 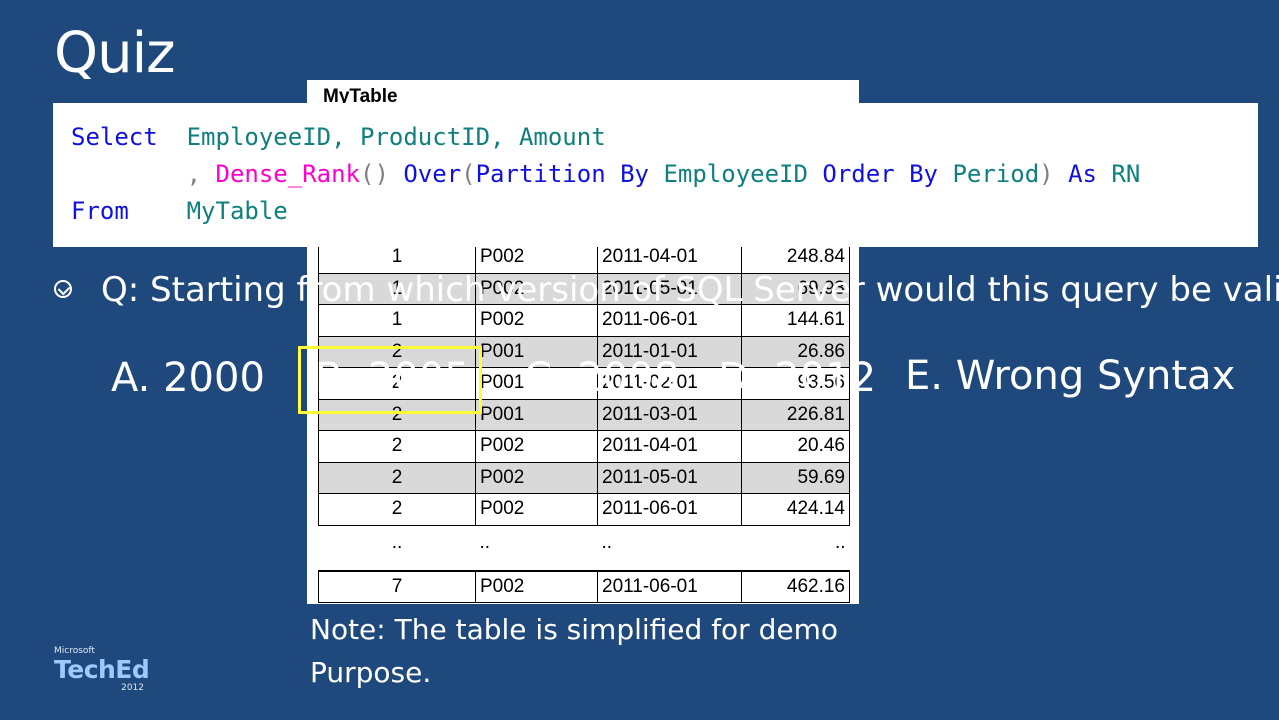 I want to click on answer-d: D. 2012, so click(x=797, y=378).